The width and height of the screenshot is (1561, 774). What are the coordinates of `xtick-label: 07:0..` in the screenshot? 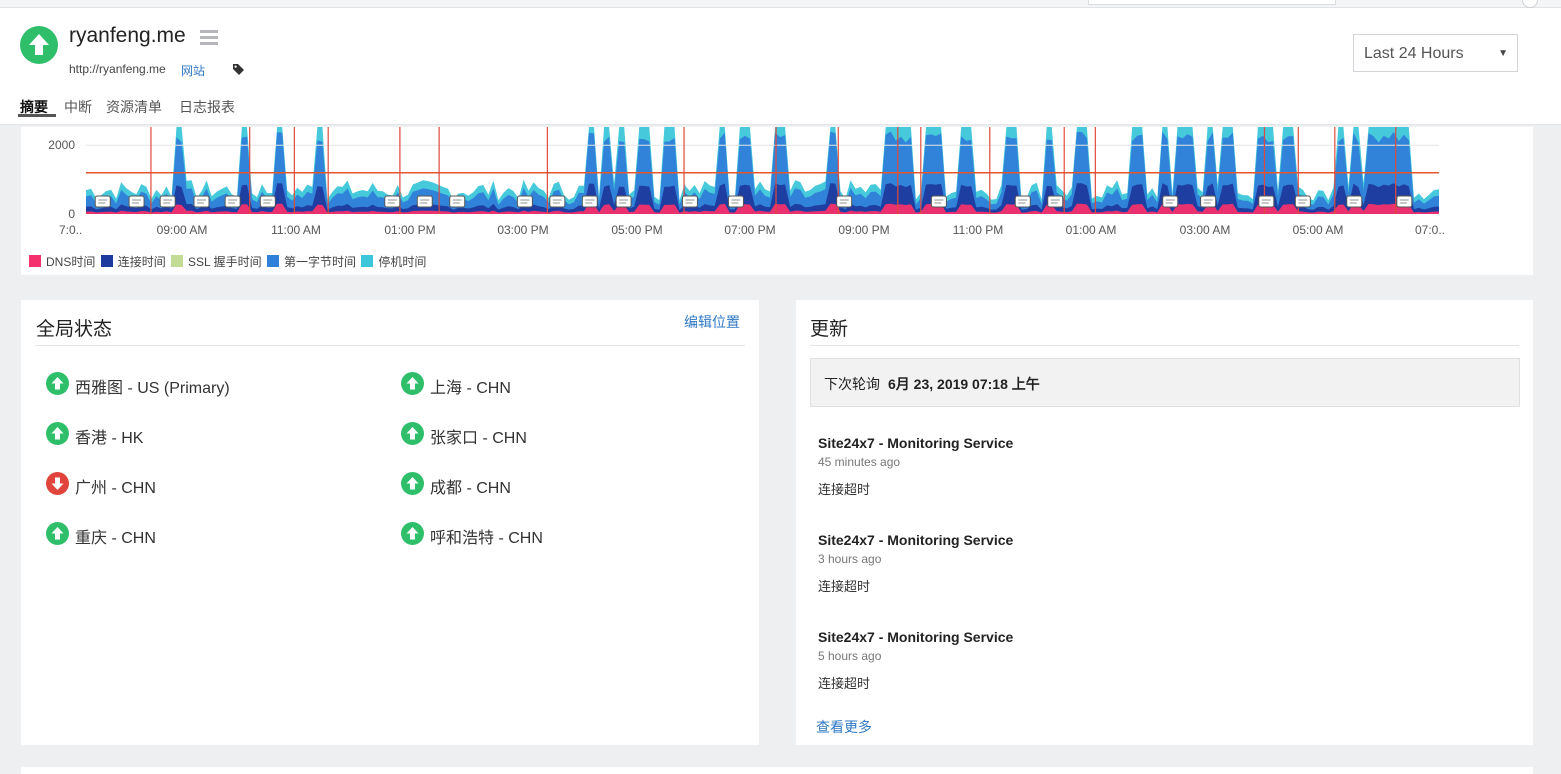 It's located at (1430, 230).